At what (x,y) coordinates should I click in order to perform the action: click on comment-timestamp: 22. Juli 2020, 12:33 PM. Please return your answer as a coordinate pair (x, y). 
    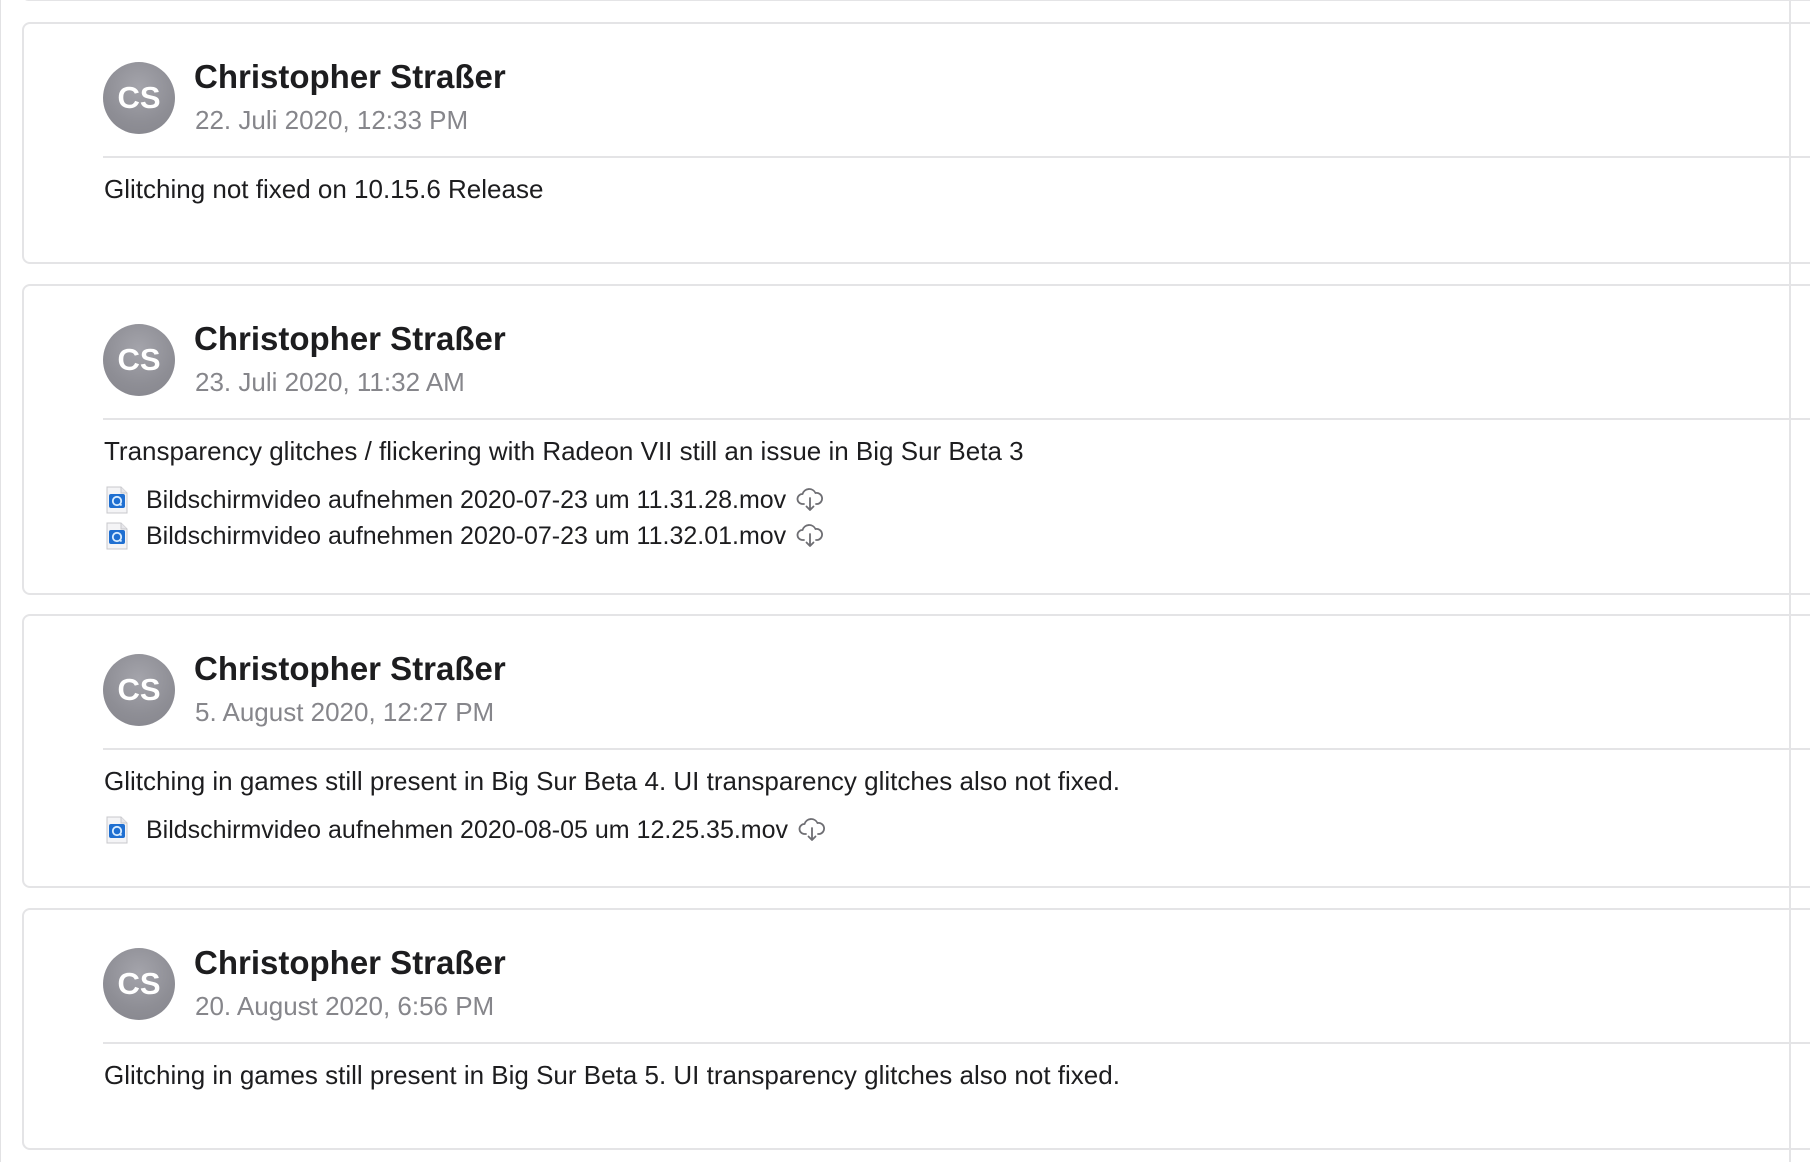
    Looking at the image, I should click on (332, 120).